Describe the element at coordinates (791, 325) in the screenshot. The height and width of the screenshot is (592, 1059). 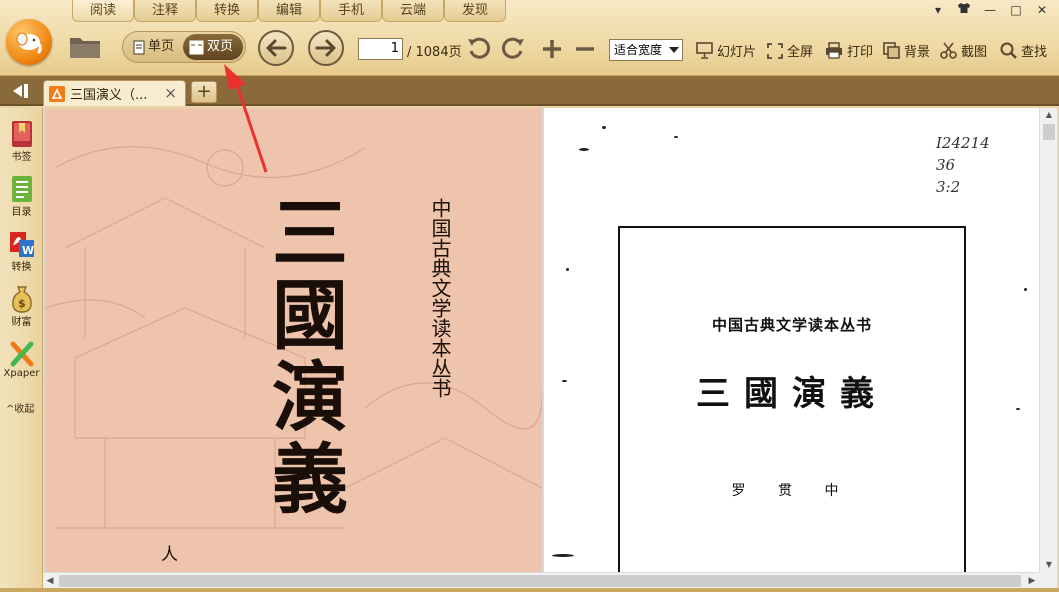
I see `title-page-series: 中国古典文学读本丛书` at that location.